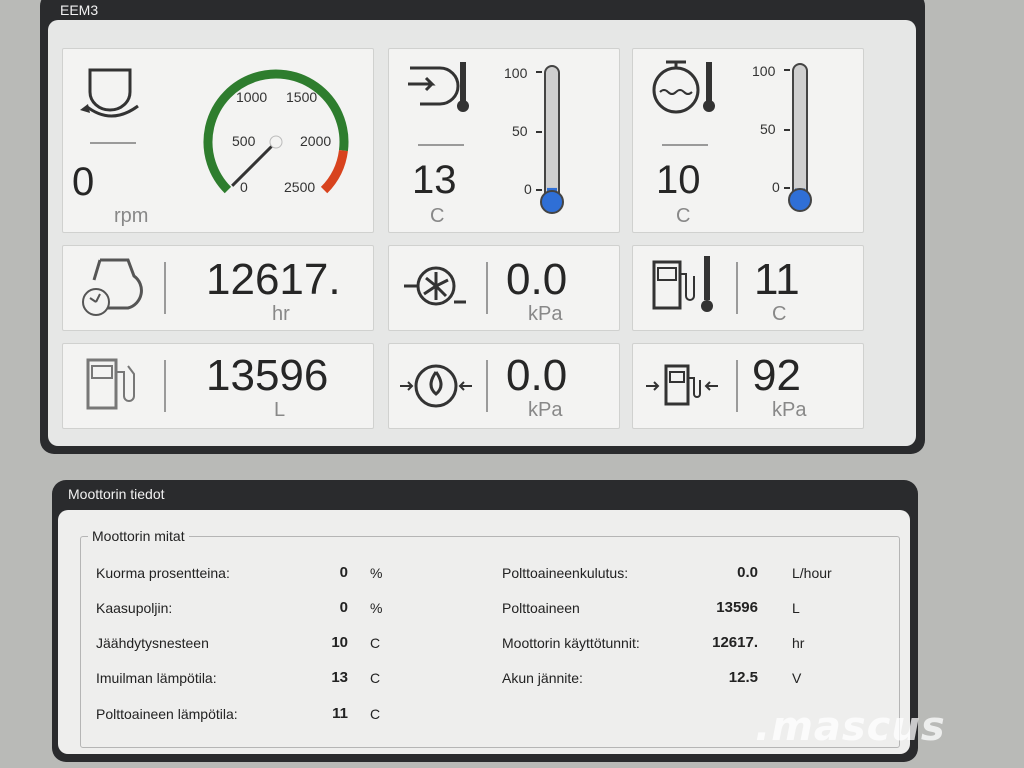 This screenshot has width=1024, height=768. Describe the element at coordinates (747, 572) in the screenshot. I see `detail-value: 0.0` at that location.